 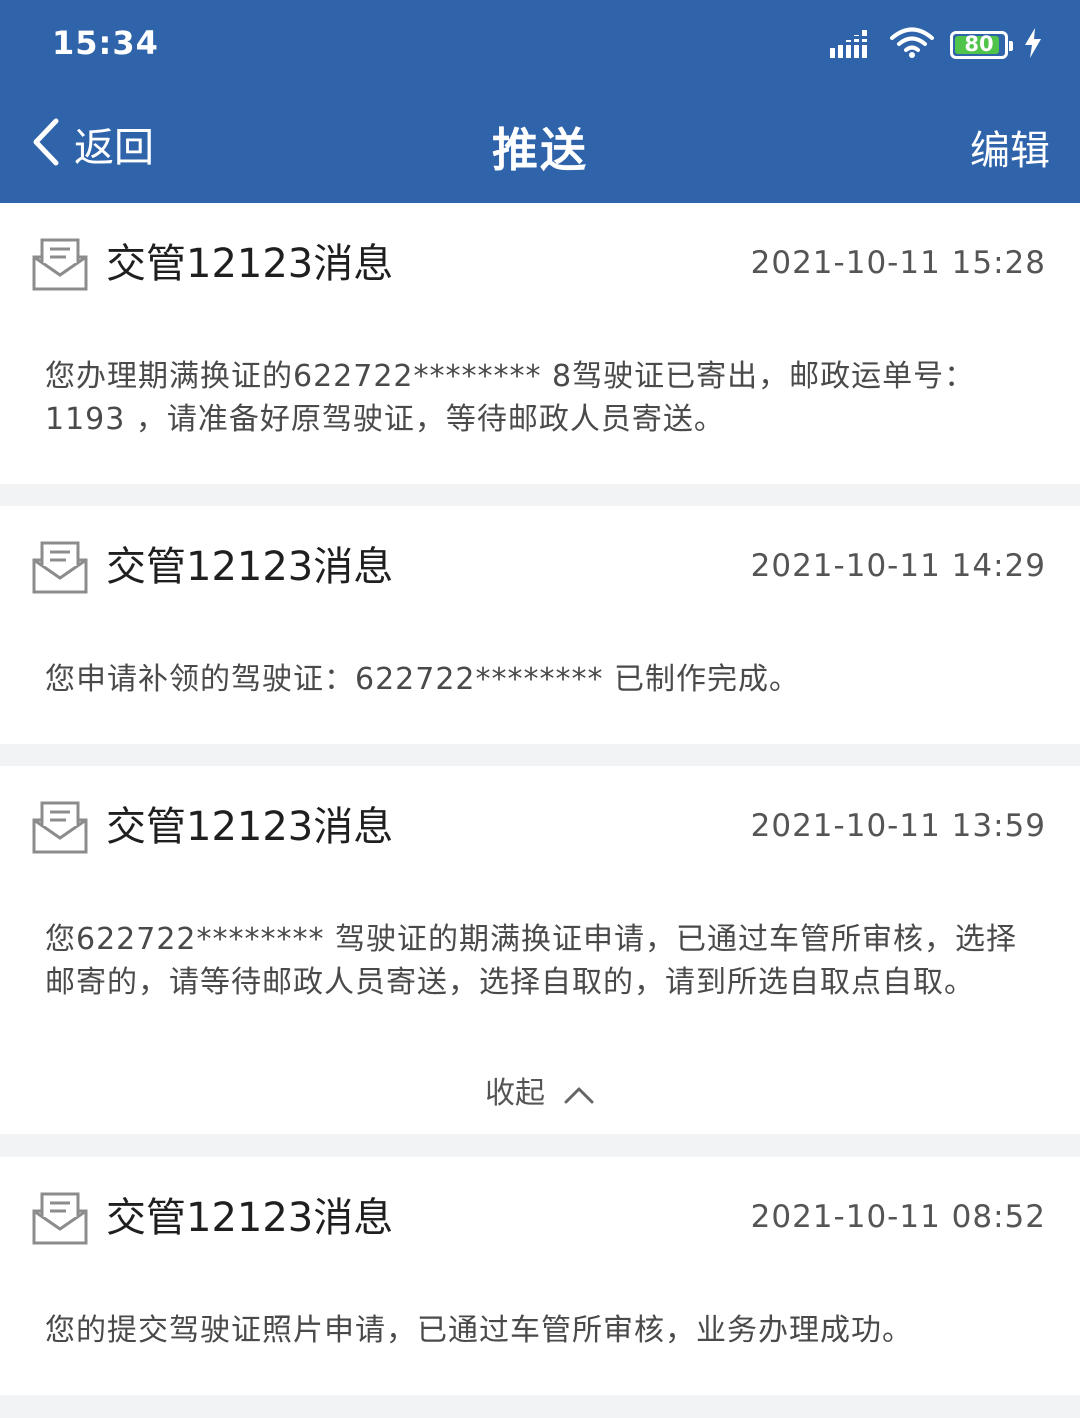 What do you see at coordinates (898, 1217) in the screenshot?
I see `message-time: 2021-10-11 08:52` at bounding box center [898, 1217].